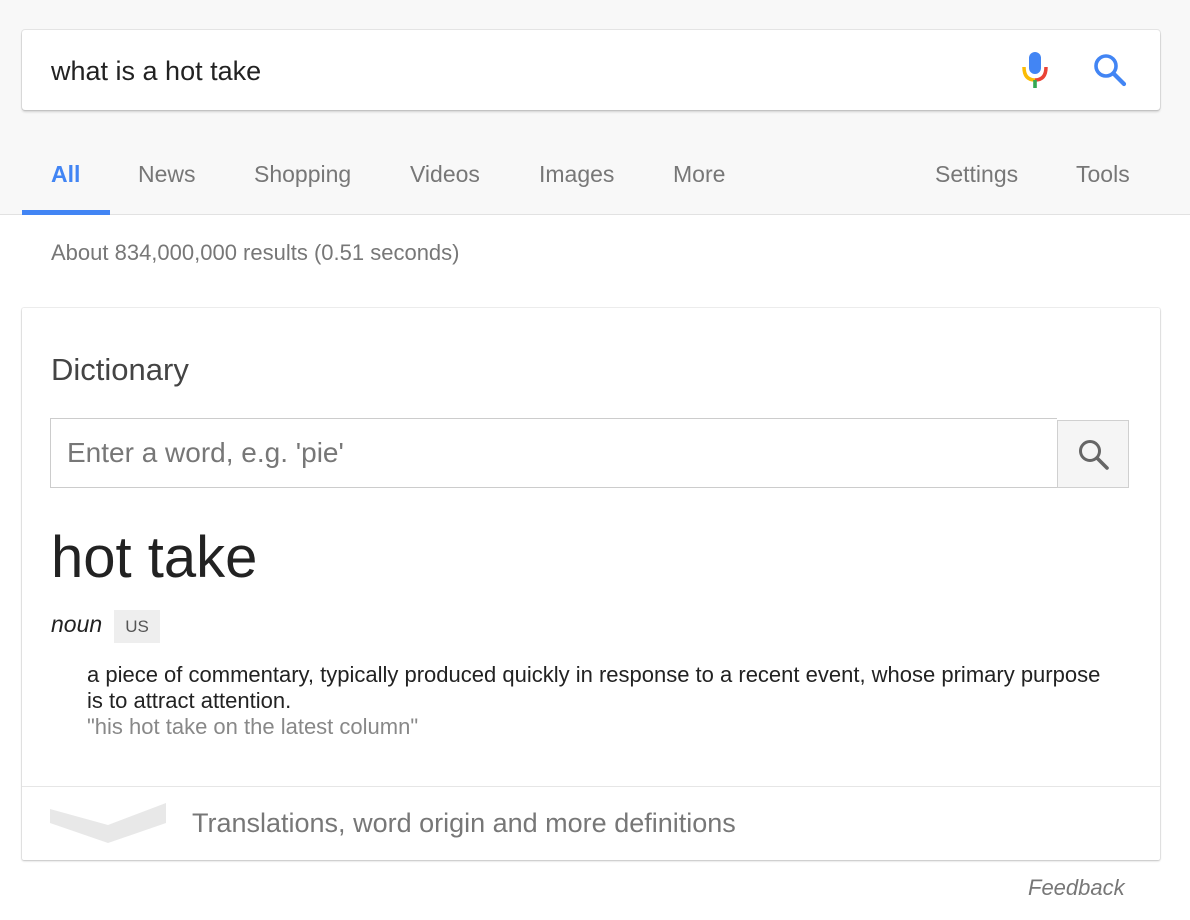  What do you see at coordinates (302, 174) in the screenshot?
I see `tab-shopping: Shopping` at bounding box center [302, 174].